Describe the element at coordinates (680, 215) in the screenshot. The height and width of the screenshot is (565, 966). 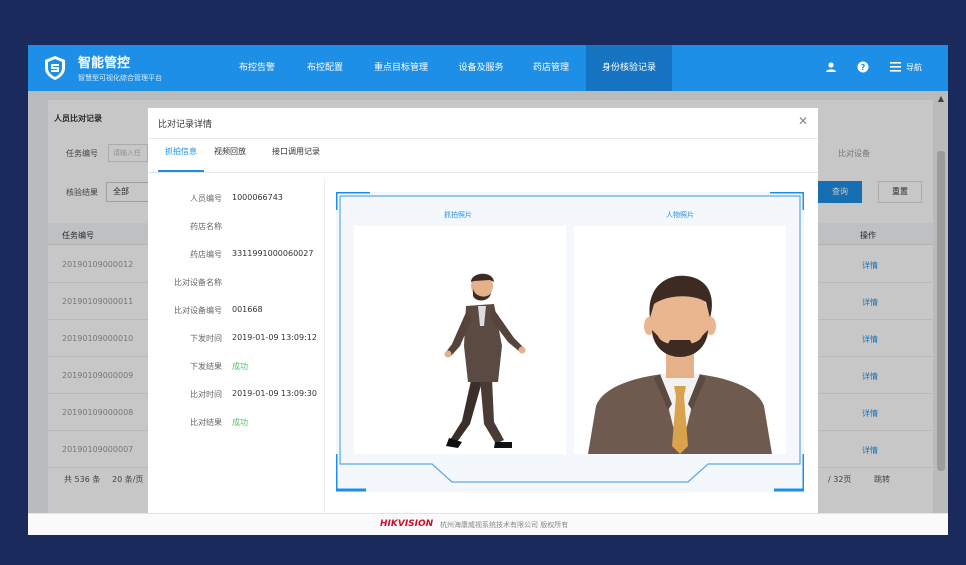
I see `person-photo-caption: 人物照片` at that location.